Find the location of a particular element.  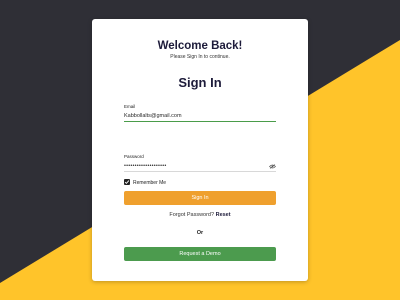

remember-label: Remember Me is located at coordinates (150, 182).